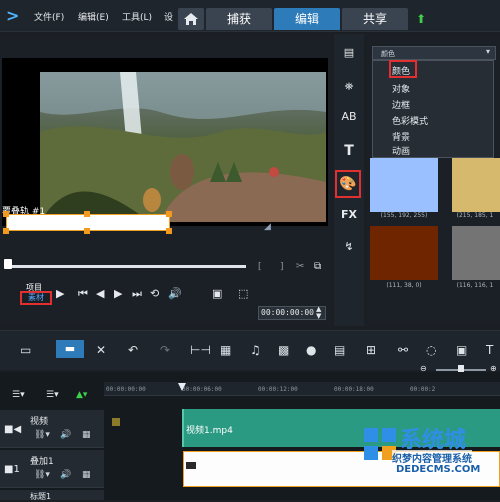 This screenshot has height=502, width=500. What do you see at coordinates (118, 293) in the screenshot?
I see `next-frame-icon: ▶` at bounding box center [118, 293].